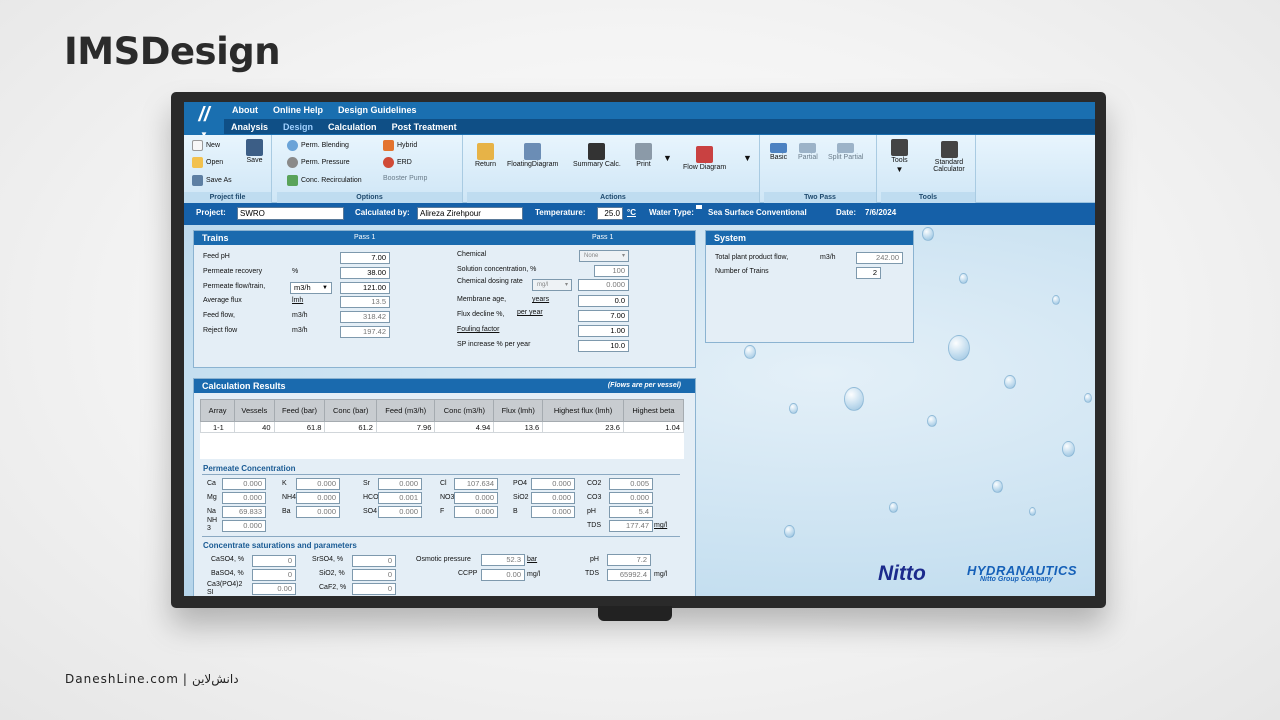  Describe the element at coordinates (298, 127) in the screenshot. I see `tab-design: Design` at that location.